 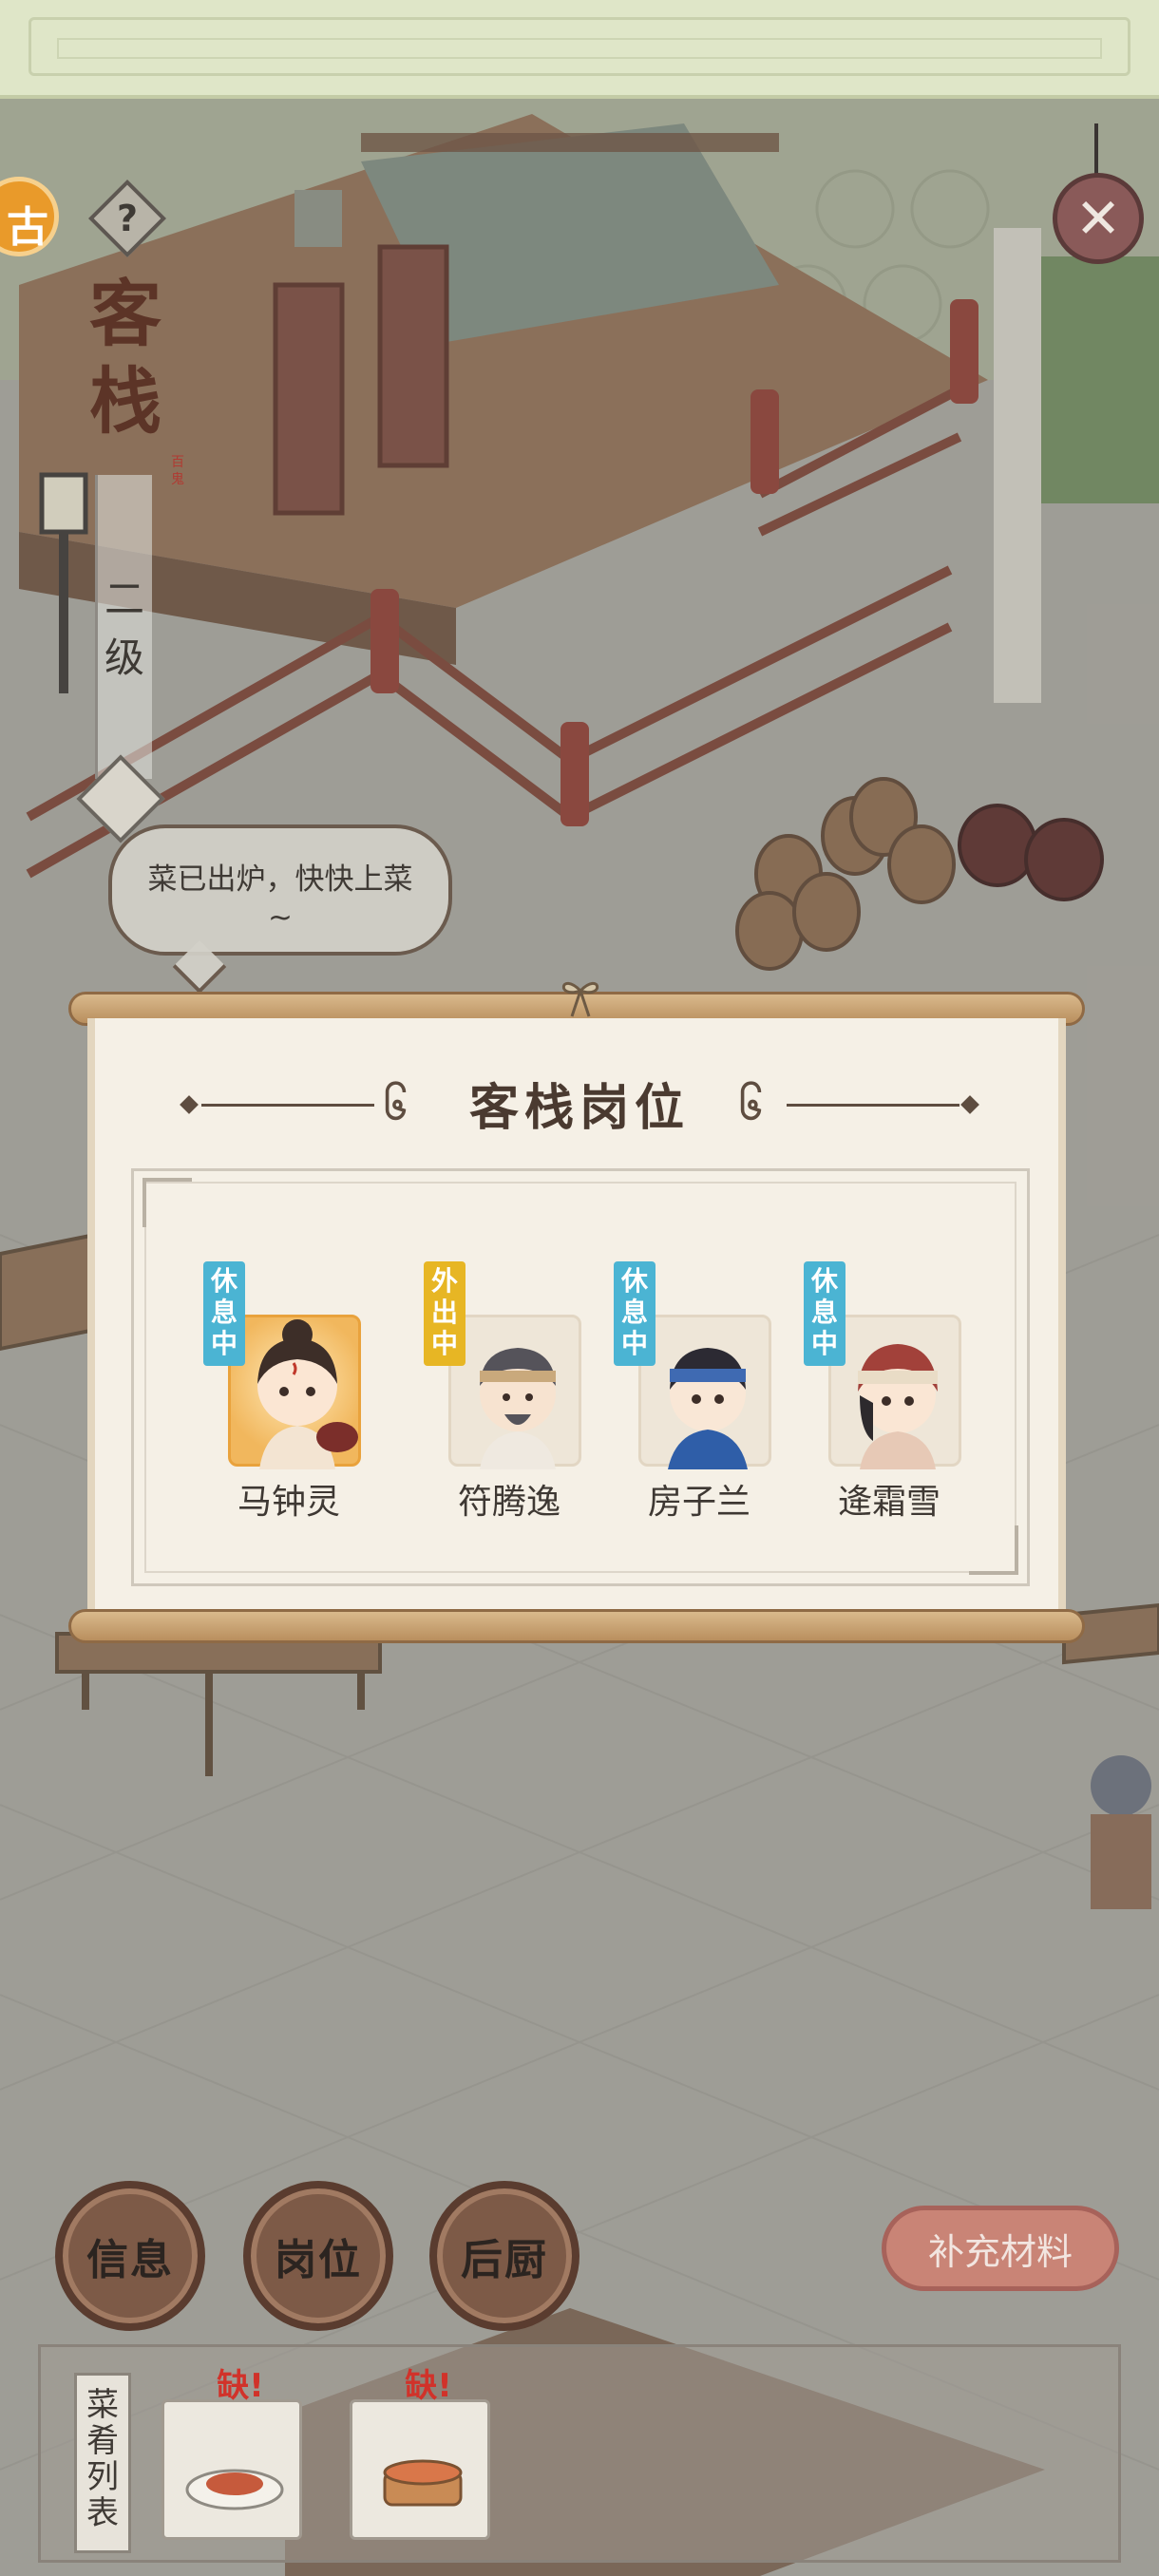 I want to click on help-button: ?, so click(x=127, y=218).